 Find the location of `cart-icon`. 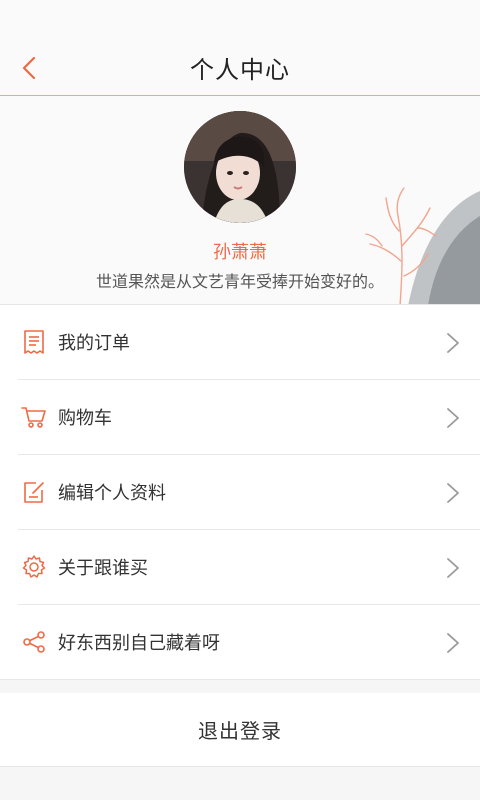

cart-icon is located at coordinates (34, 417).